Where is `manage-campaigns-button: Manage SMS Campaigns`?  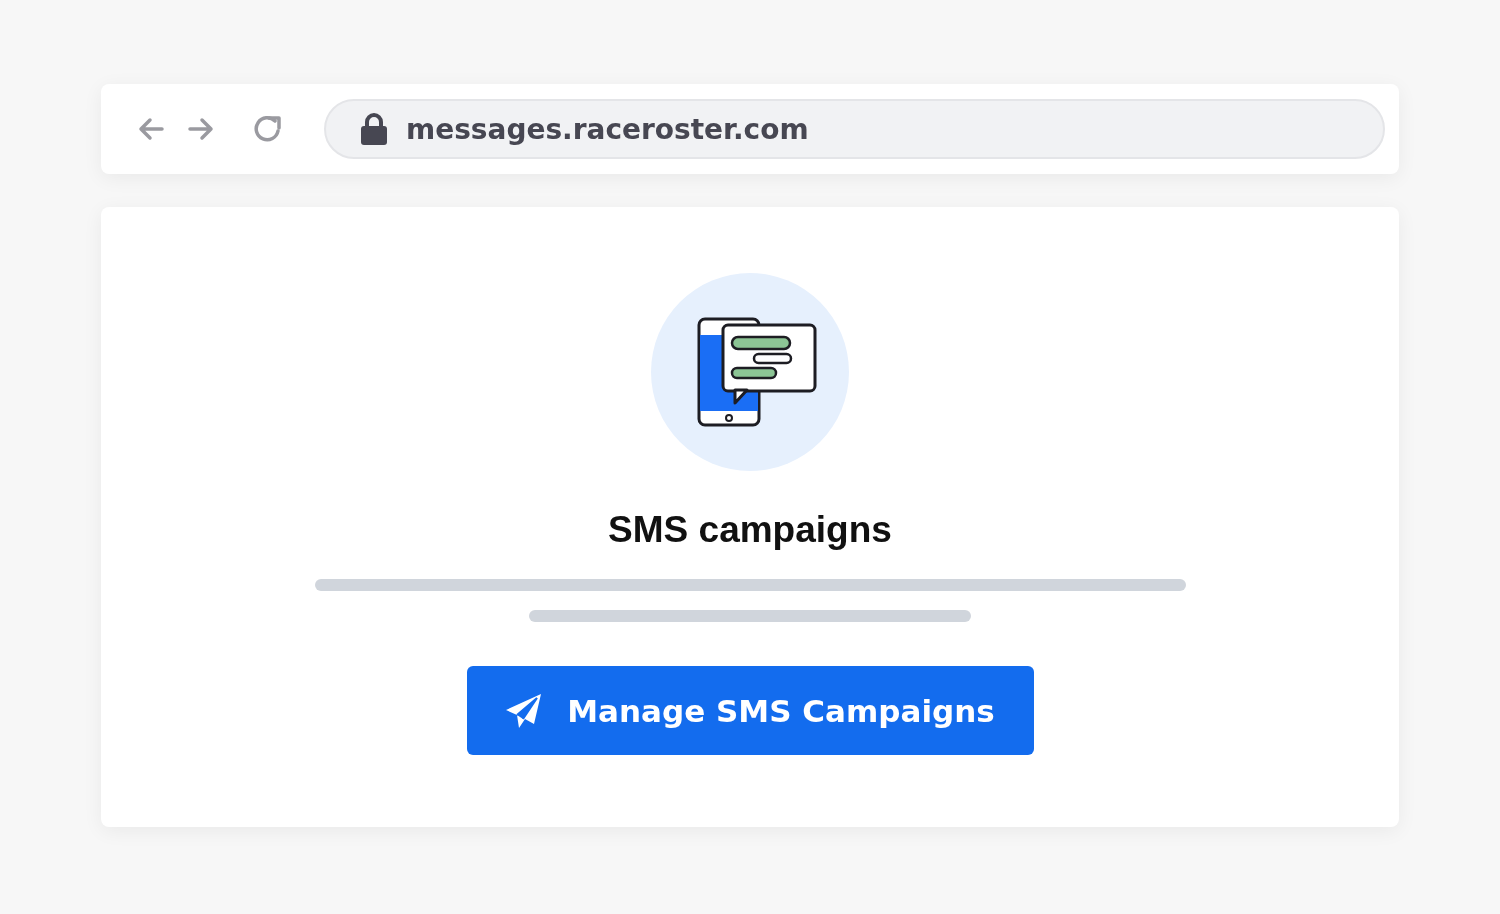
manage-campaigns-button: Manage SMS Campaigns is located at coordinates (750, 710).